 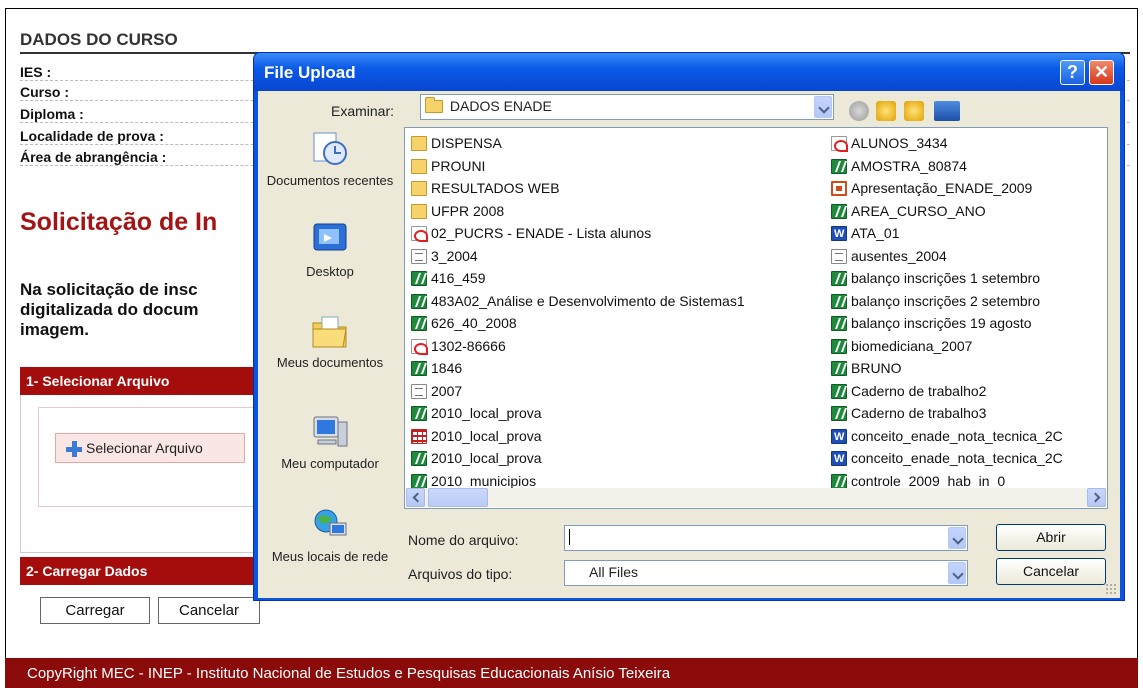 I want to click on place-my-documents: Meus documentos, so click(x=330, y=341).